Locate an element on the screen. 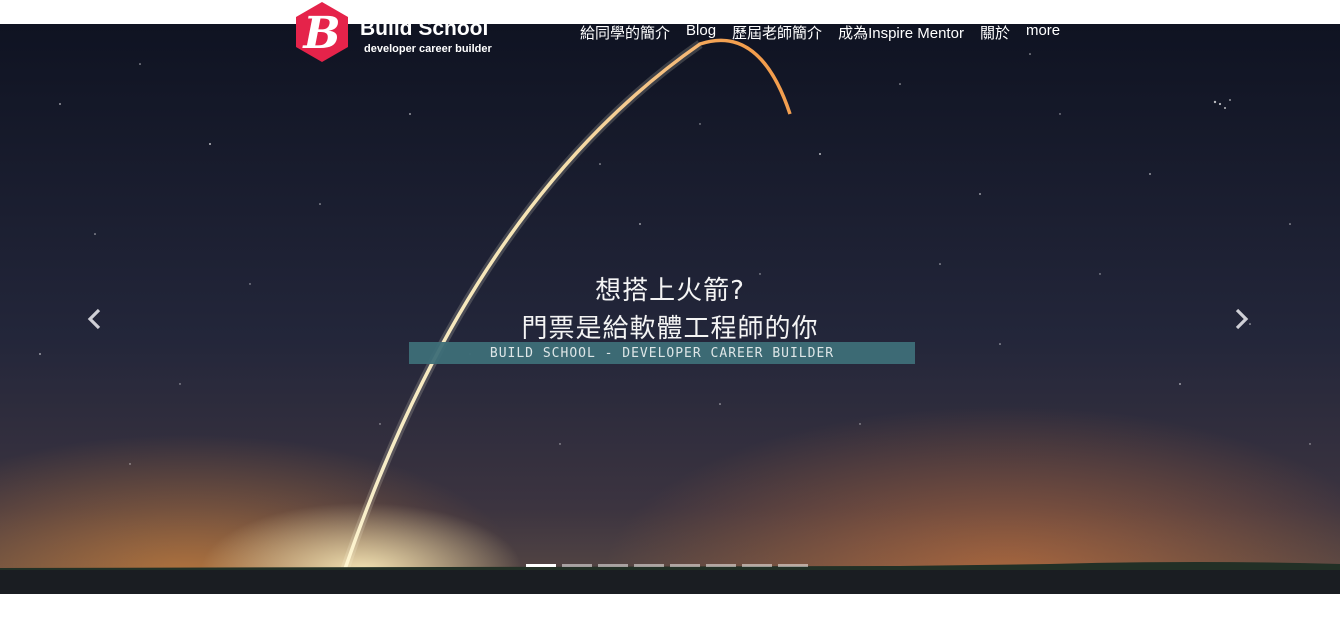 The image size is (1340, 632). nav-item-teachers: 歷屆老師簡介 is located at coordinates (777, 32).